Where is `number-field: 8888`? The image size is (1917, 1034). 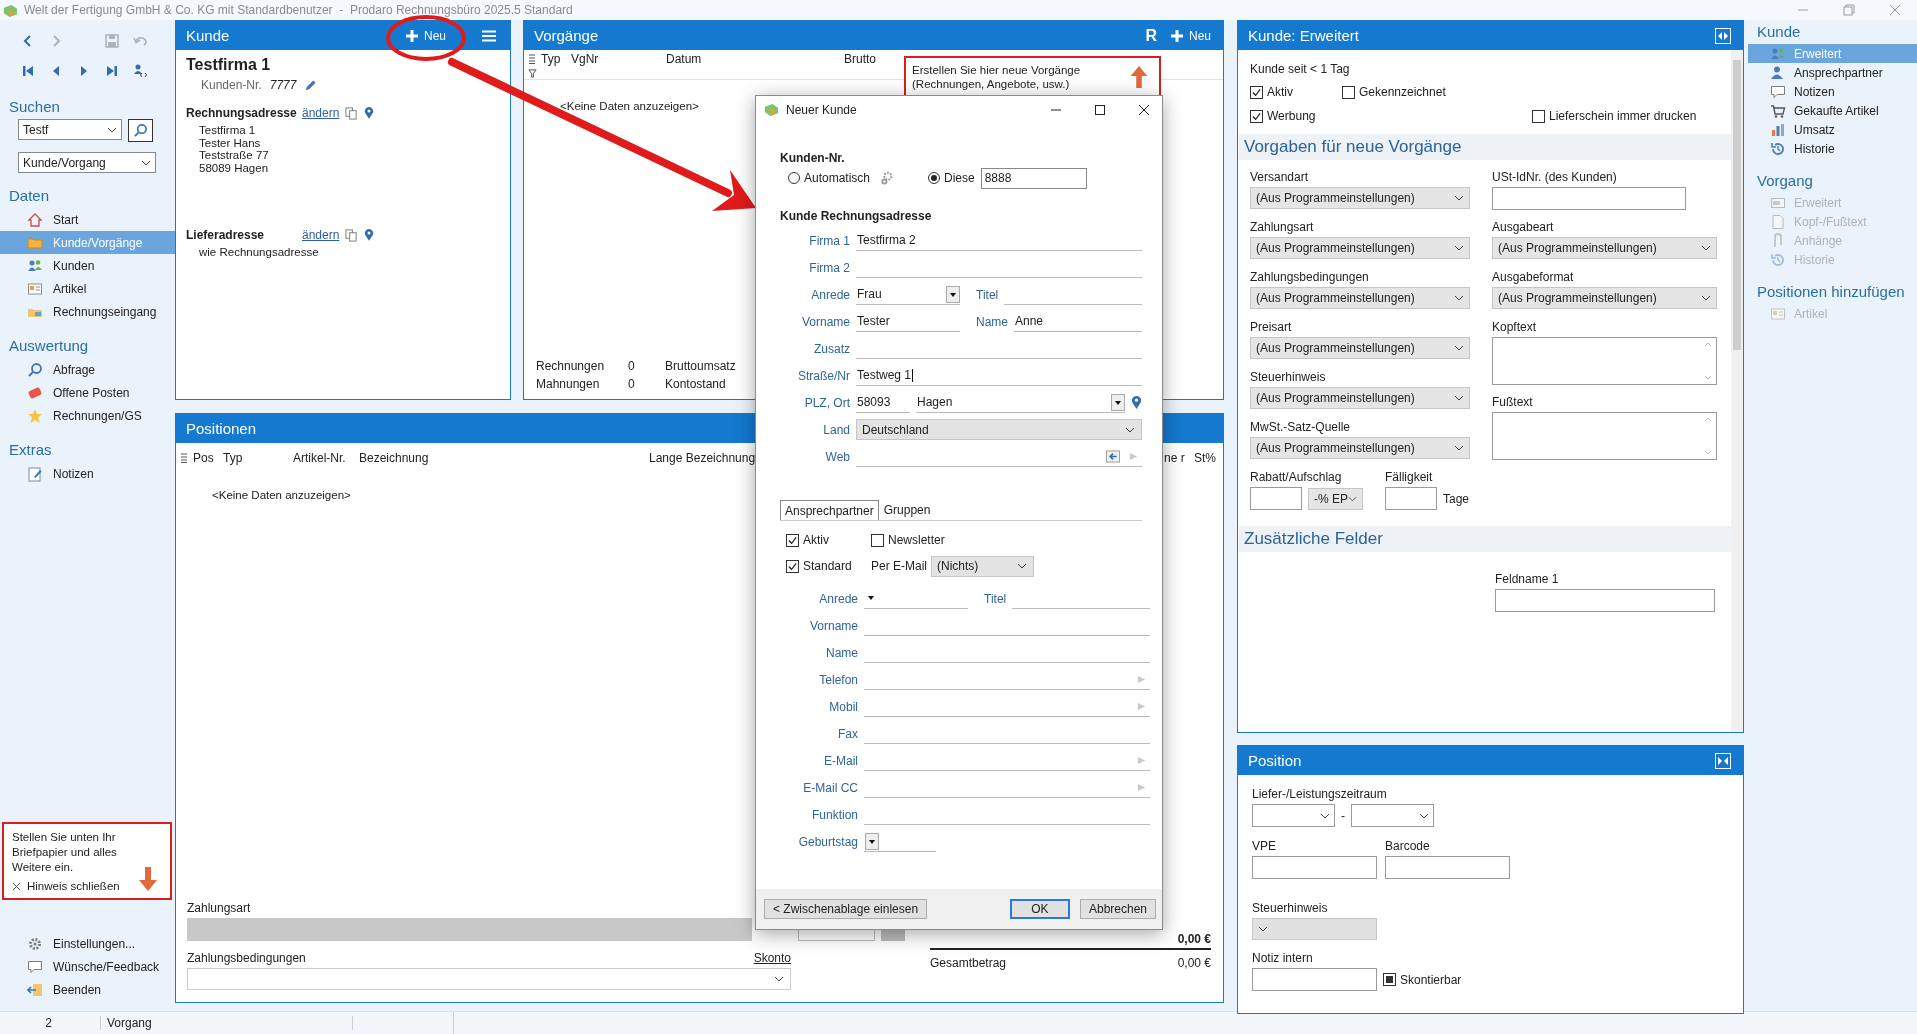 number-field: 8888 is located at coordinates (1033, 178).